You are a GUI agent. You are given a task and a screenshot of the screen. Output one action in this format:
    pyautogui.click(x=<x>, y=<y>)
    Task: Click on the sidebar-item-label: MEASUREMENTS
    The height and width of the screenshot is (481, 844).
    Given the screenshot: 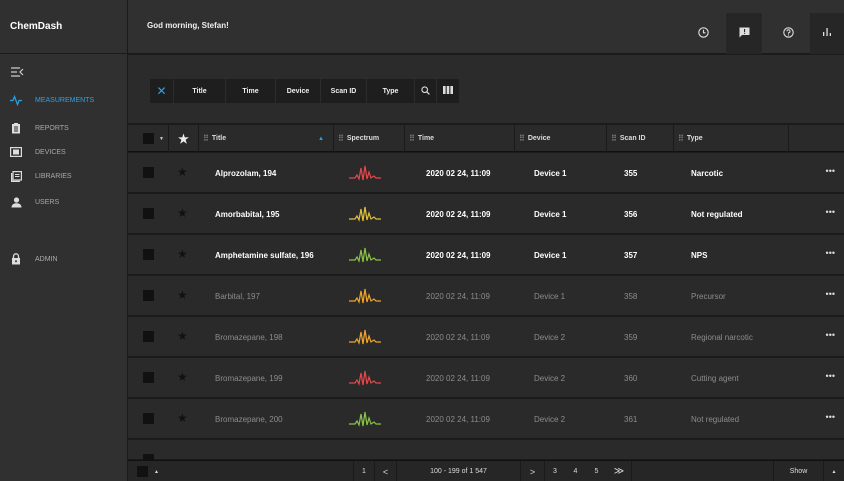 What is the action you would take?
    pyautogui.click(x=65, y=100)
    